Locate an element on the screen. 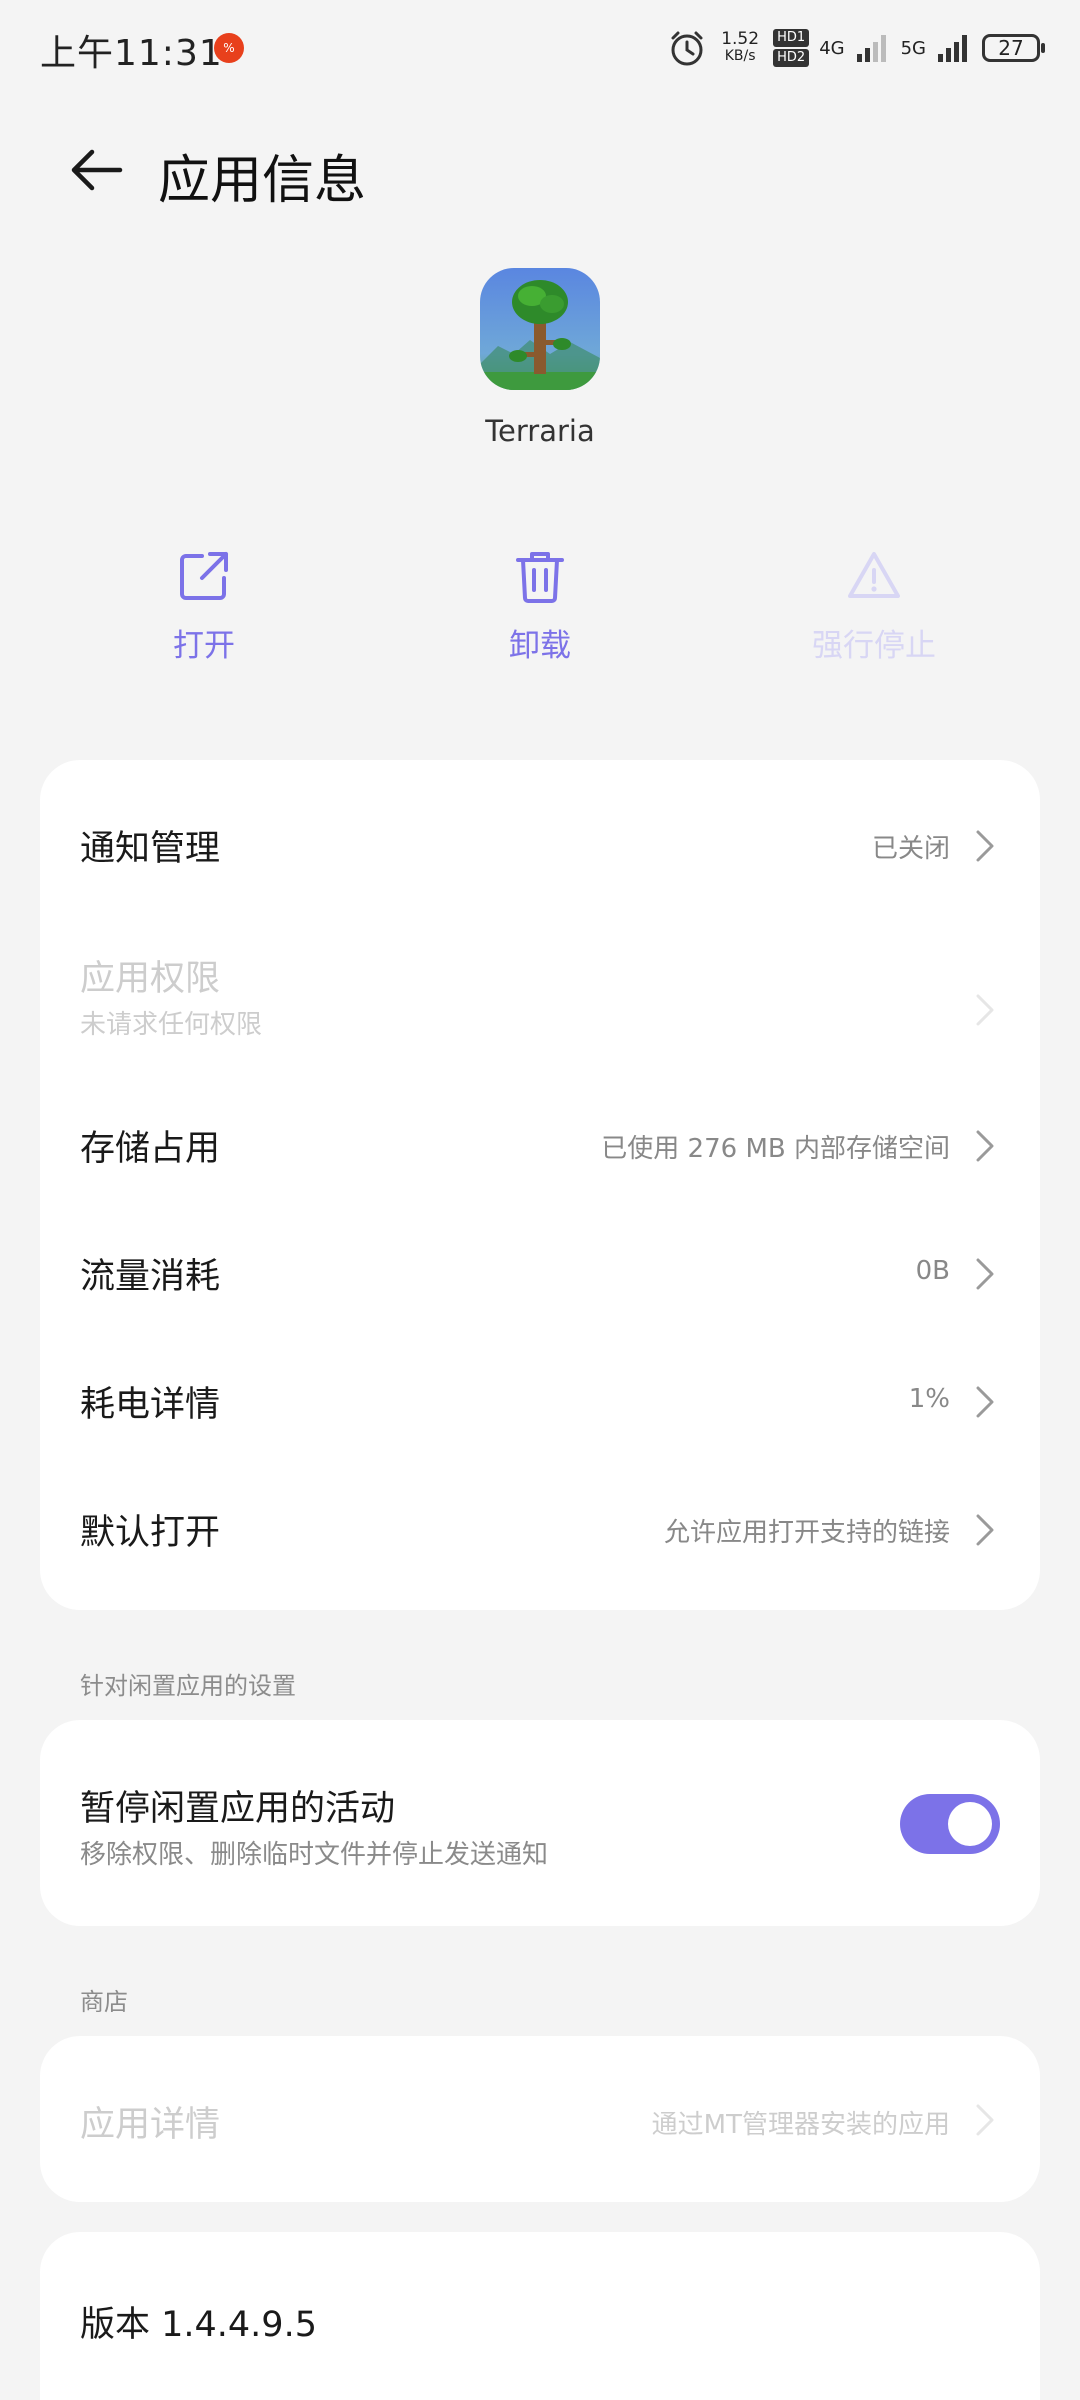 The width and height of the screenshot is (1080, 2400). storage-title: 存储占用 is located at coordinates (150, 1149).